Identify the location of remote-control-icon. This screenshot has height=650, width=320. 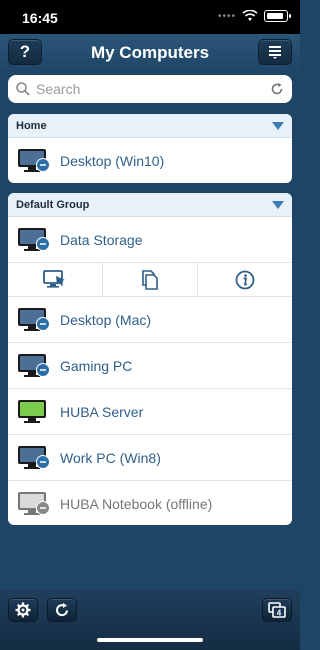
(54, 278).